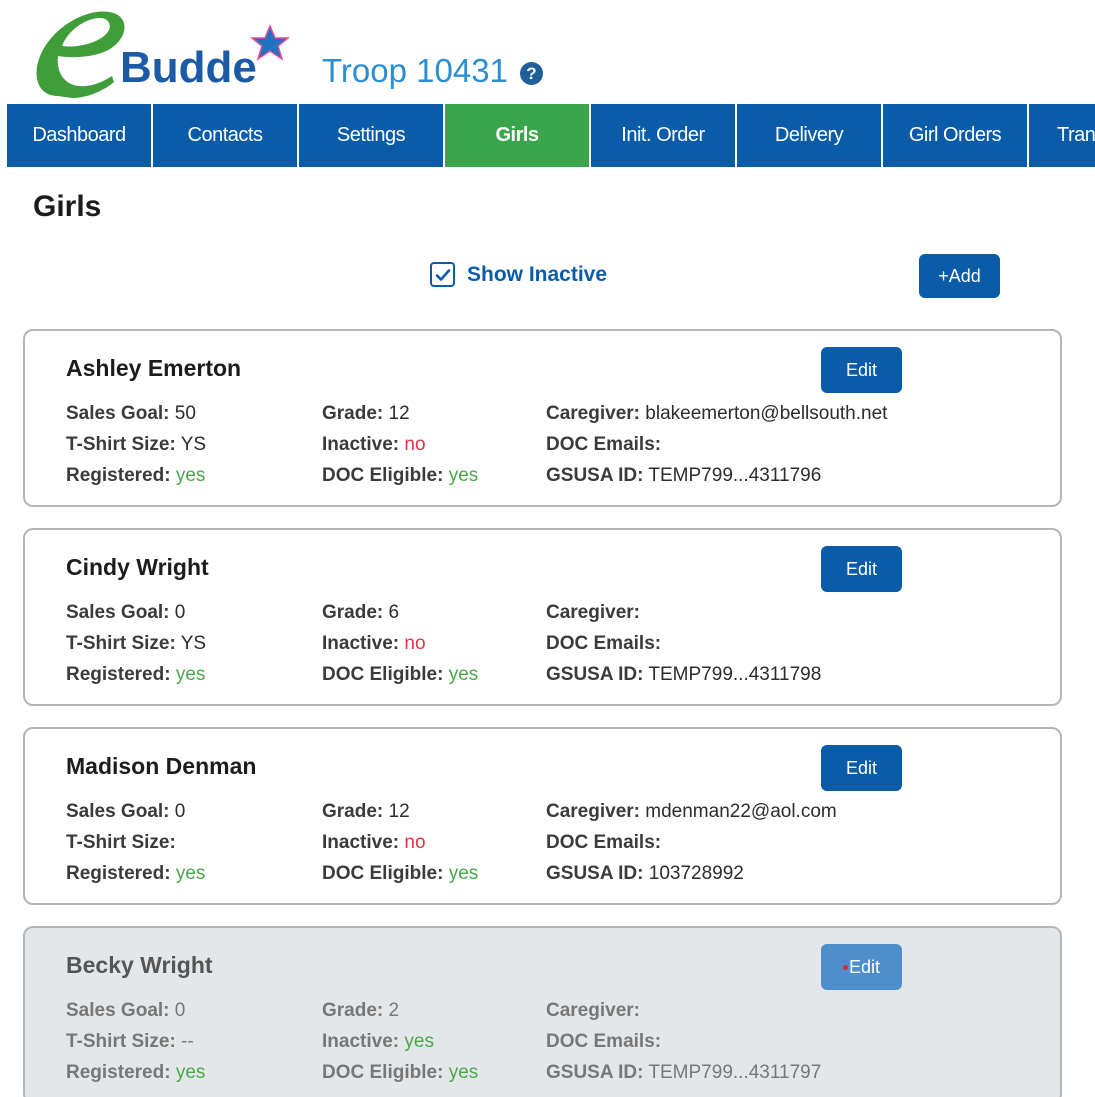 The image size is (1095, 1097). I want to click on caregiver-value: mdenman22@aol.com, so click(741, 811).